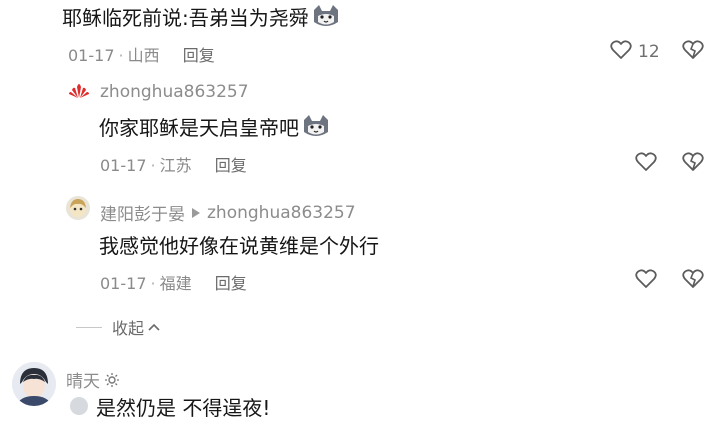 This screenshot has height=421, width=720. I want to click on comment-2-username-text: zhonghua863257, so click(174, 92).